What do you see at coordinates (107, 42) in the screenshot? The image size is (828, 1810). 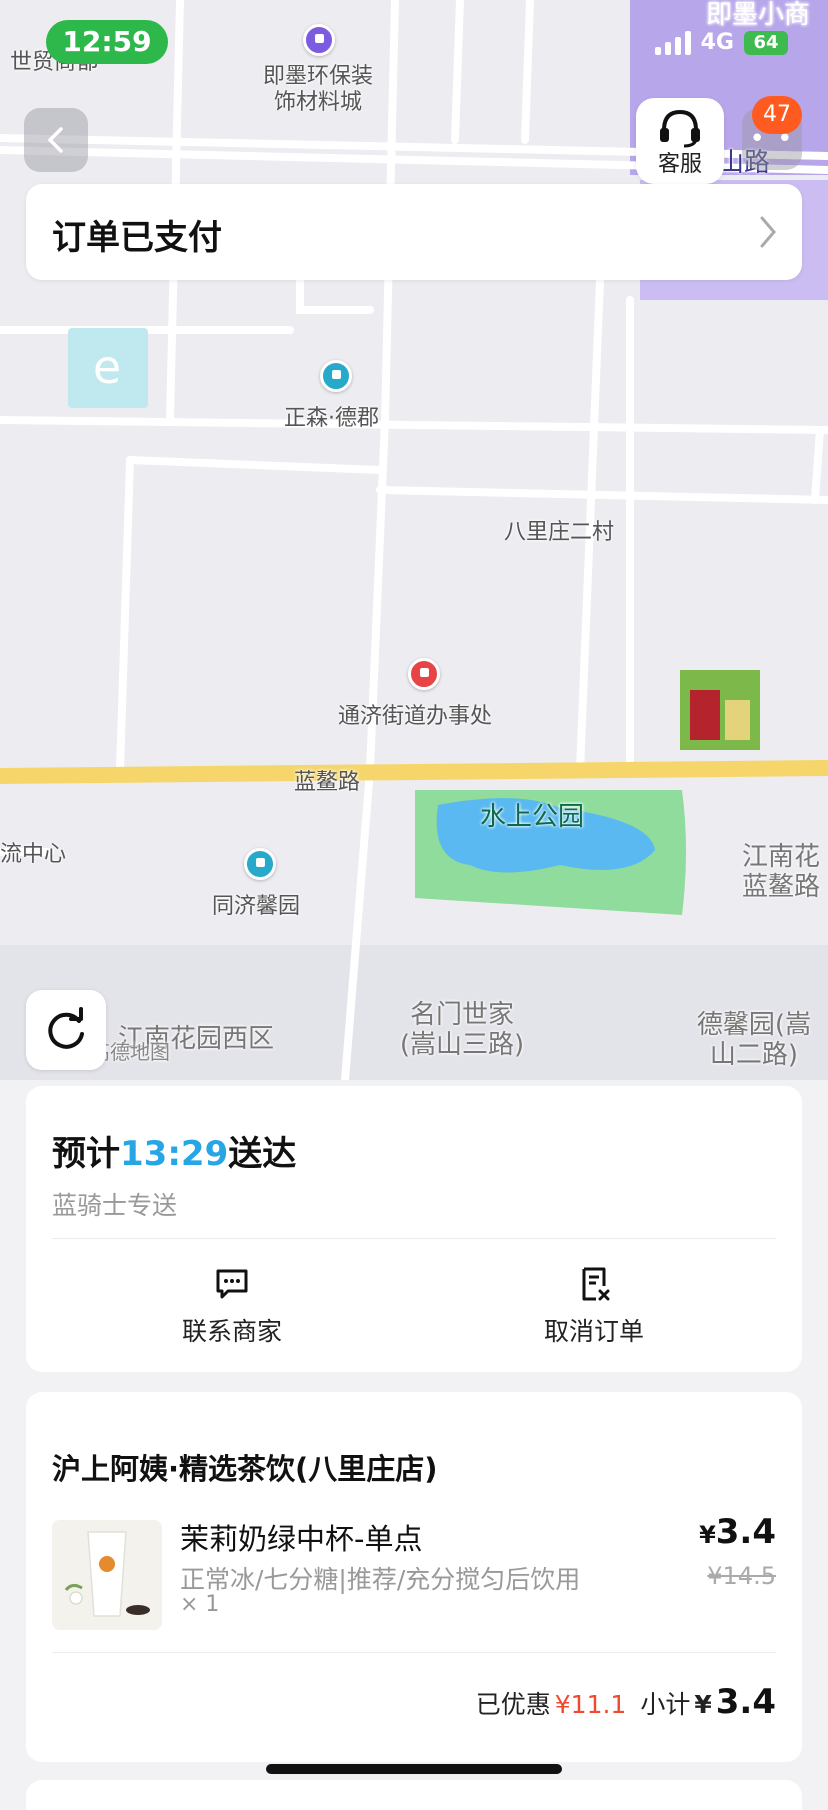 I see `status-time: 12:59` at bounding box center [107, 42].